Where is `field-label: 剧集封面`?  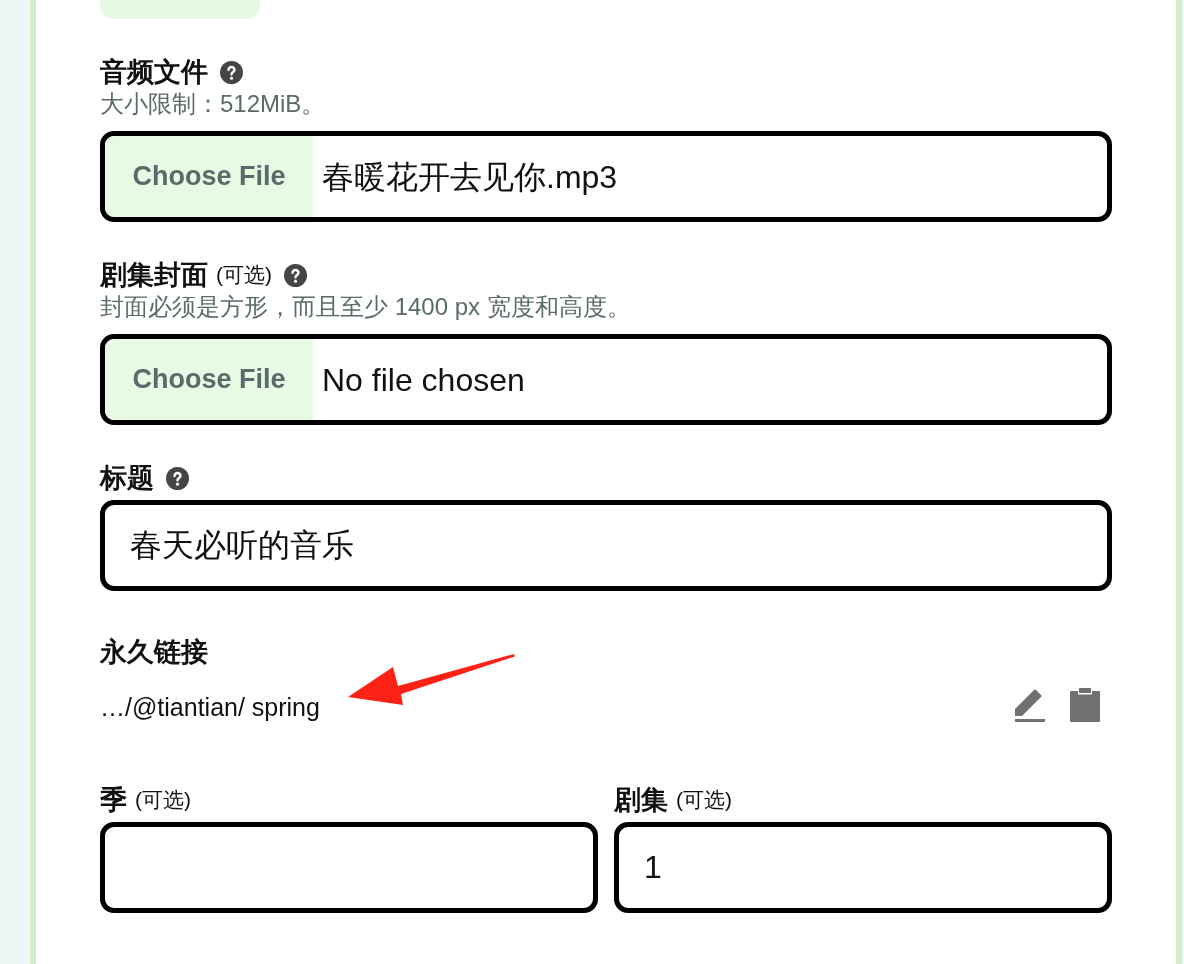 field-label: 剧集封面 is located at coordinates (154, 275).